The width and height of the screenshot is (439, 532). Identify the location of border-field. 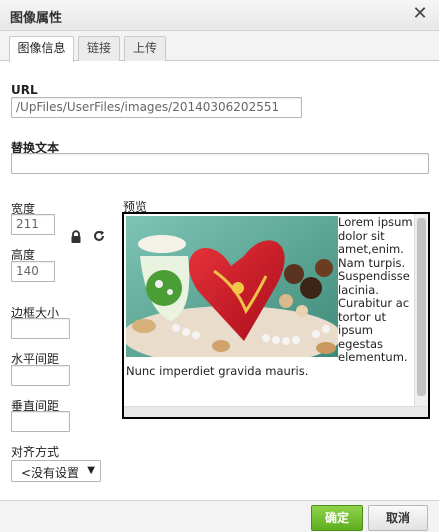
(40, 328).